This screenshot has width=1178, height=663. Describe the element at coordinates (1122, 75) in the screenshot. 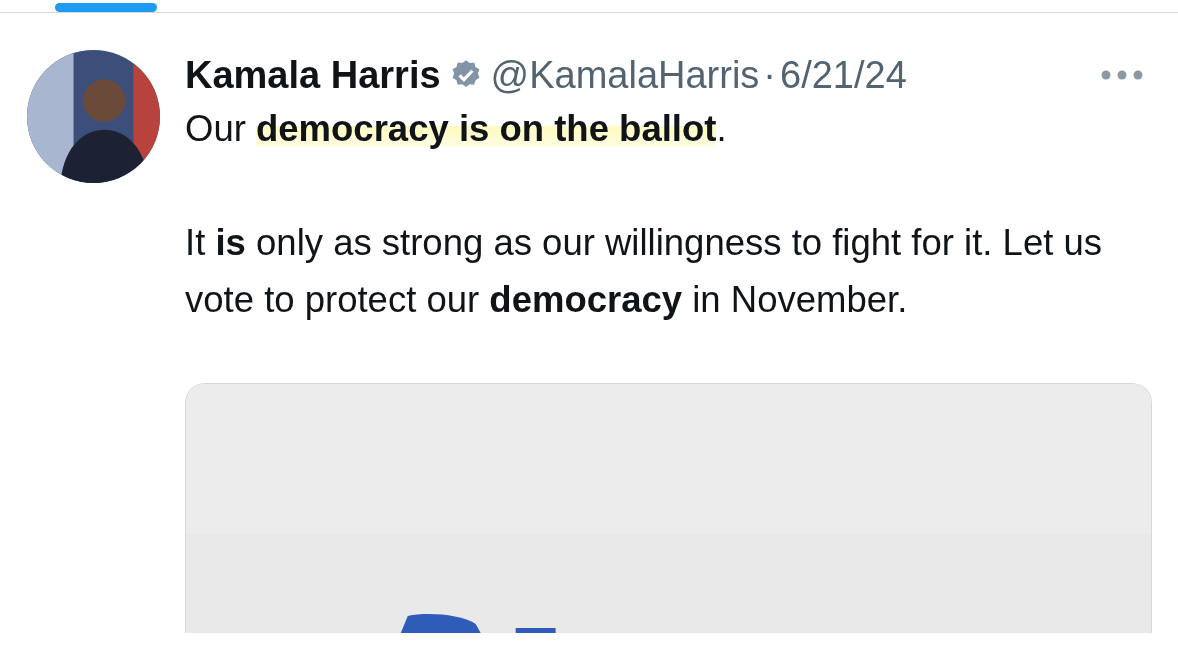

I see `more-icon` at that location.